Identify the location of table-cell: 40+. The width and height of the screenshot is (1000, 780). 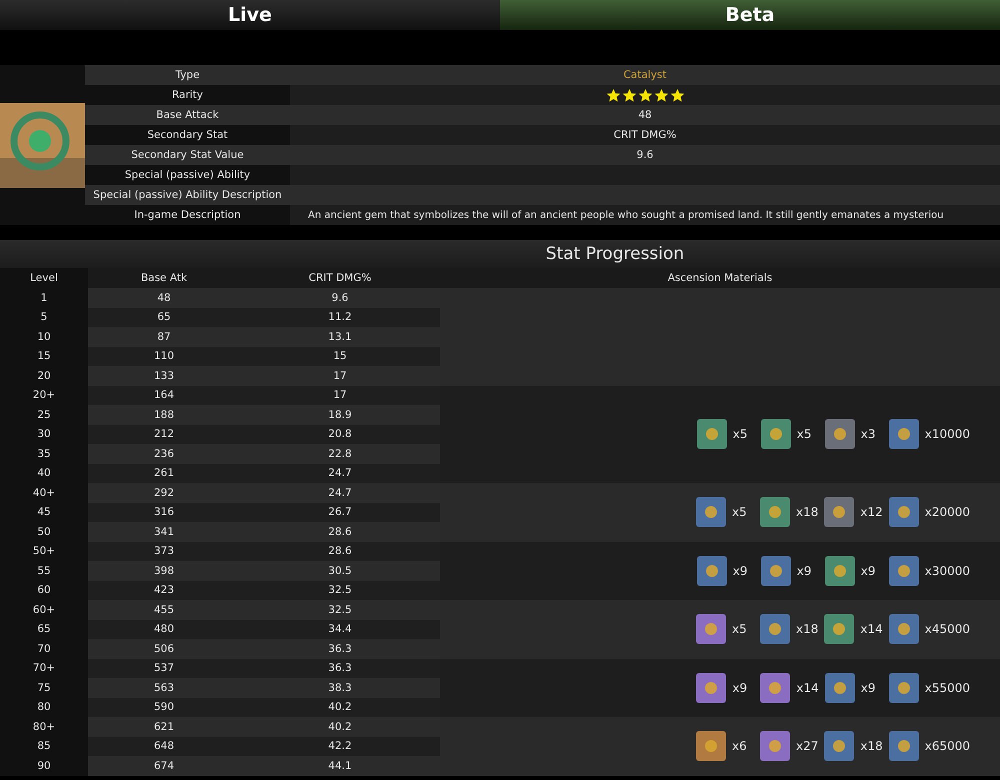
(44, 492).